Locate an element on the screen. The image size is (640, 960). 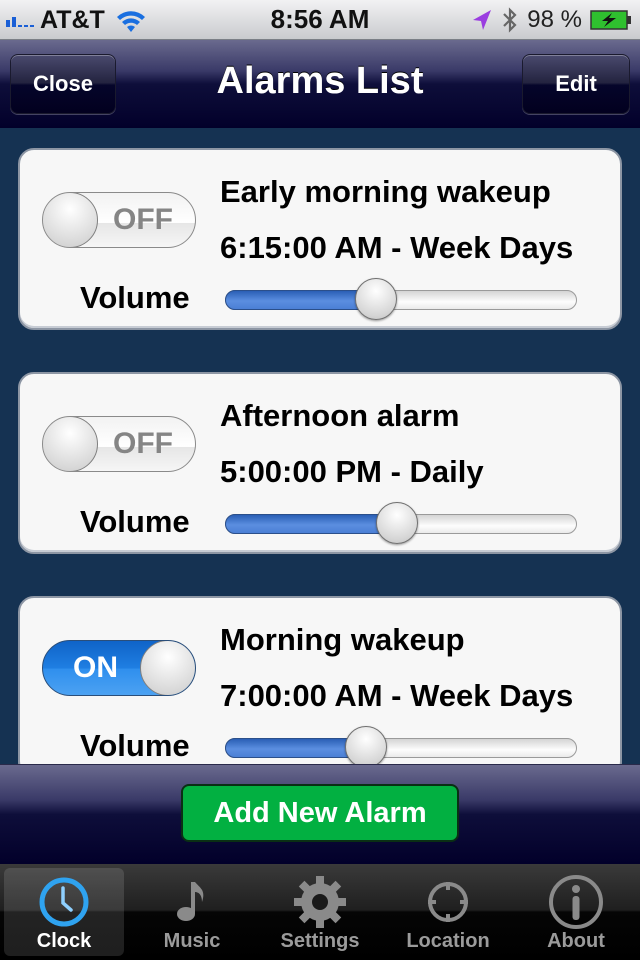
bluetooth-icon is located at coordinates (510, 20).